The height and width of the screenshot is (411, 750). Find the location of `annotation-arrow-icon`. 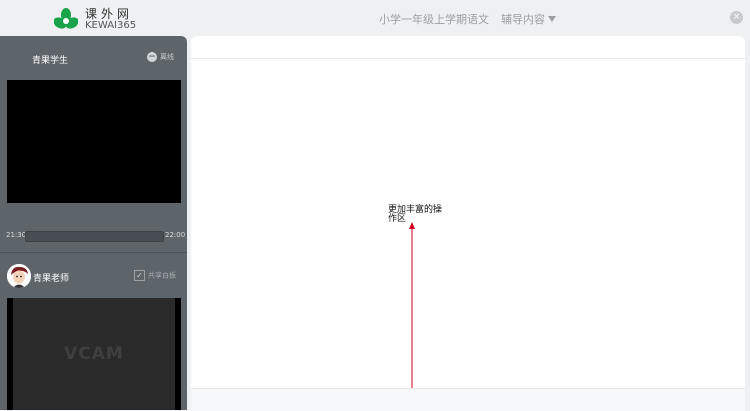

annotation-arrow-icon is located at coordinates (412, 316).